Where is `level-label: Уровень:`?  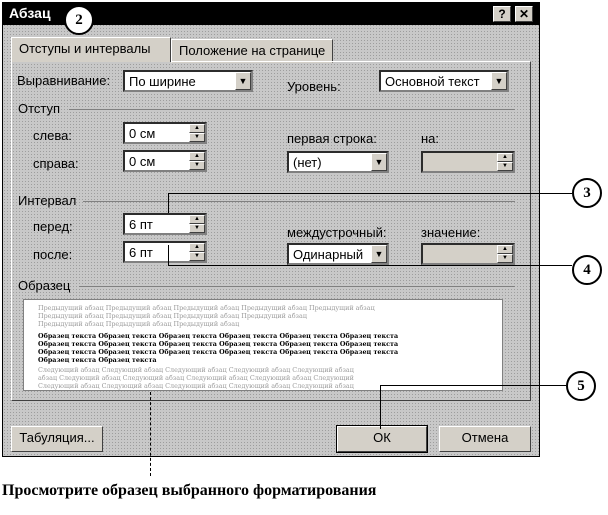
level-label: Уровень: is located at coordinates (314, 86).